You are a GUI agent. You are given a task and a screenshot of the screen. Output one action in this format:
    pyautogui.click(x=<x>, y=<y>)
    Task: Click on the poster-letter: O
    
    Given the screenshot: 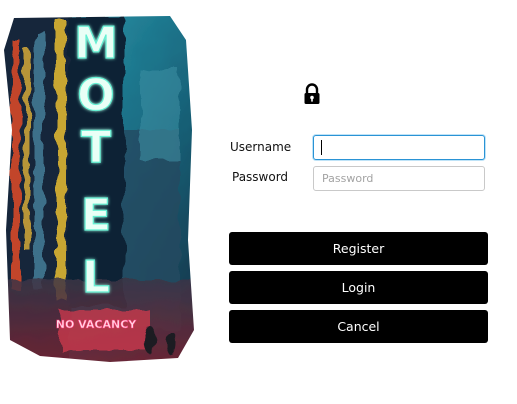 What is the action you would take?
    pyautogui.click(x=95, y=95)
    